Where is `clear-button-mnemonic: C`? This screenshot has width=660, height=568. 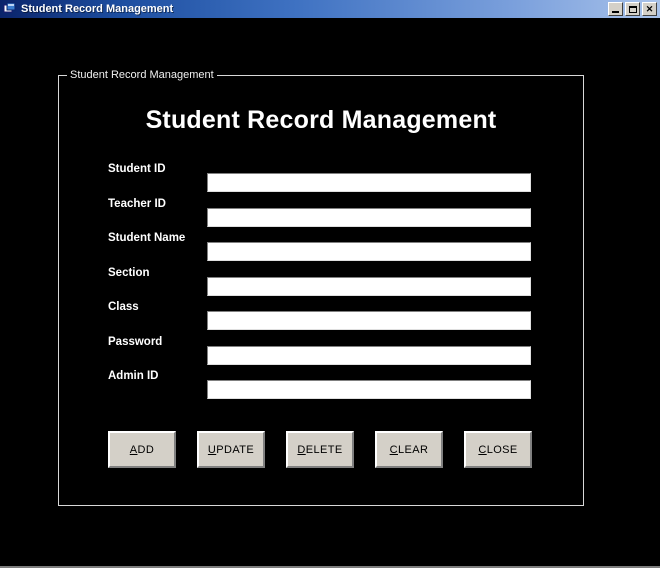
clear-button-mnemonic: C is located at coordinates (393, 449).